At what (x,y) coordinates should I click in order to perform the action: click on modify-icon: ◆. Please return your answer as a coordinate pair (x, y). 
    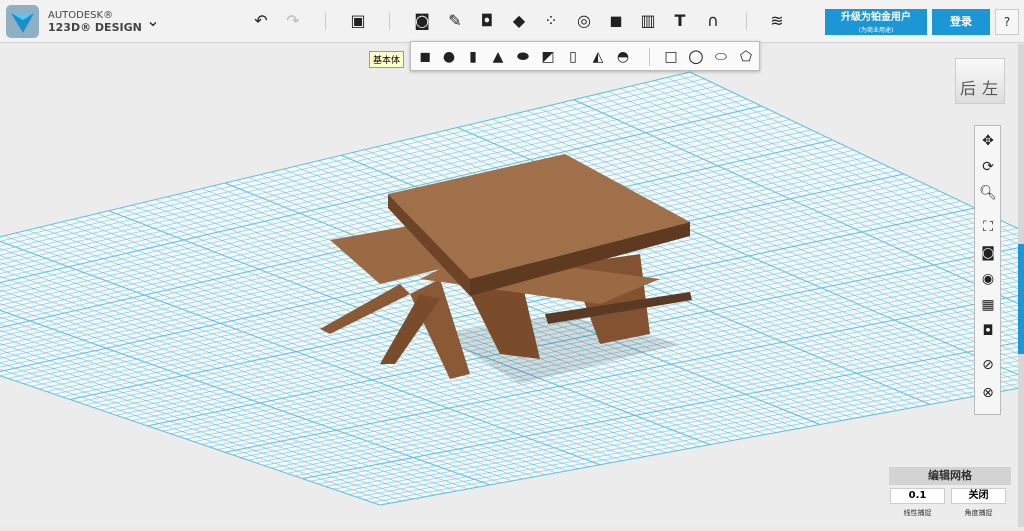
    Looking at the image, I should click on (519, 21).